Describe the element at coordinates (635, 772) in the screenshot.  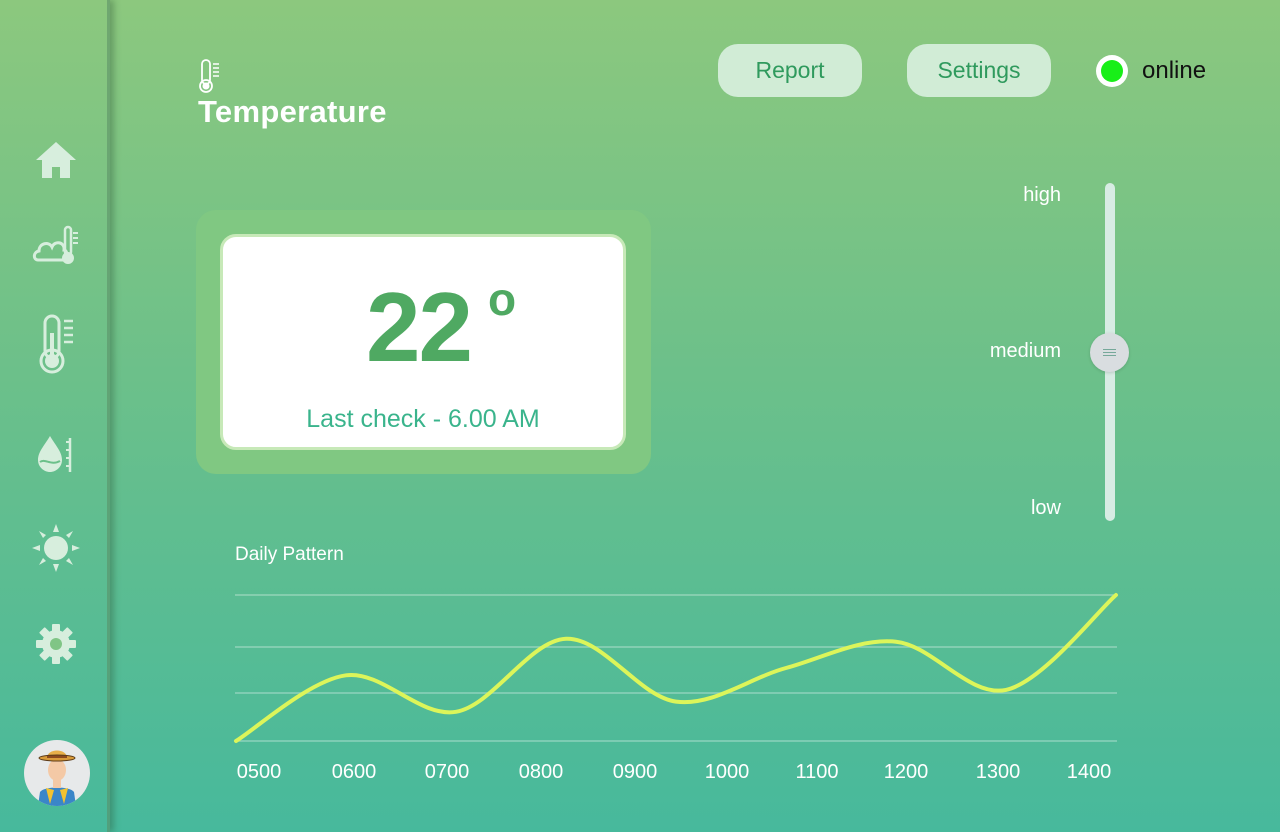
I see `chart-x-tick-label: 0900` at that location.